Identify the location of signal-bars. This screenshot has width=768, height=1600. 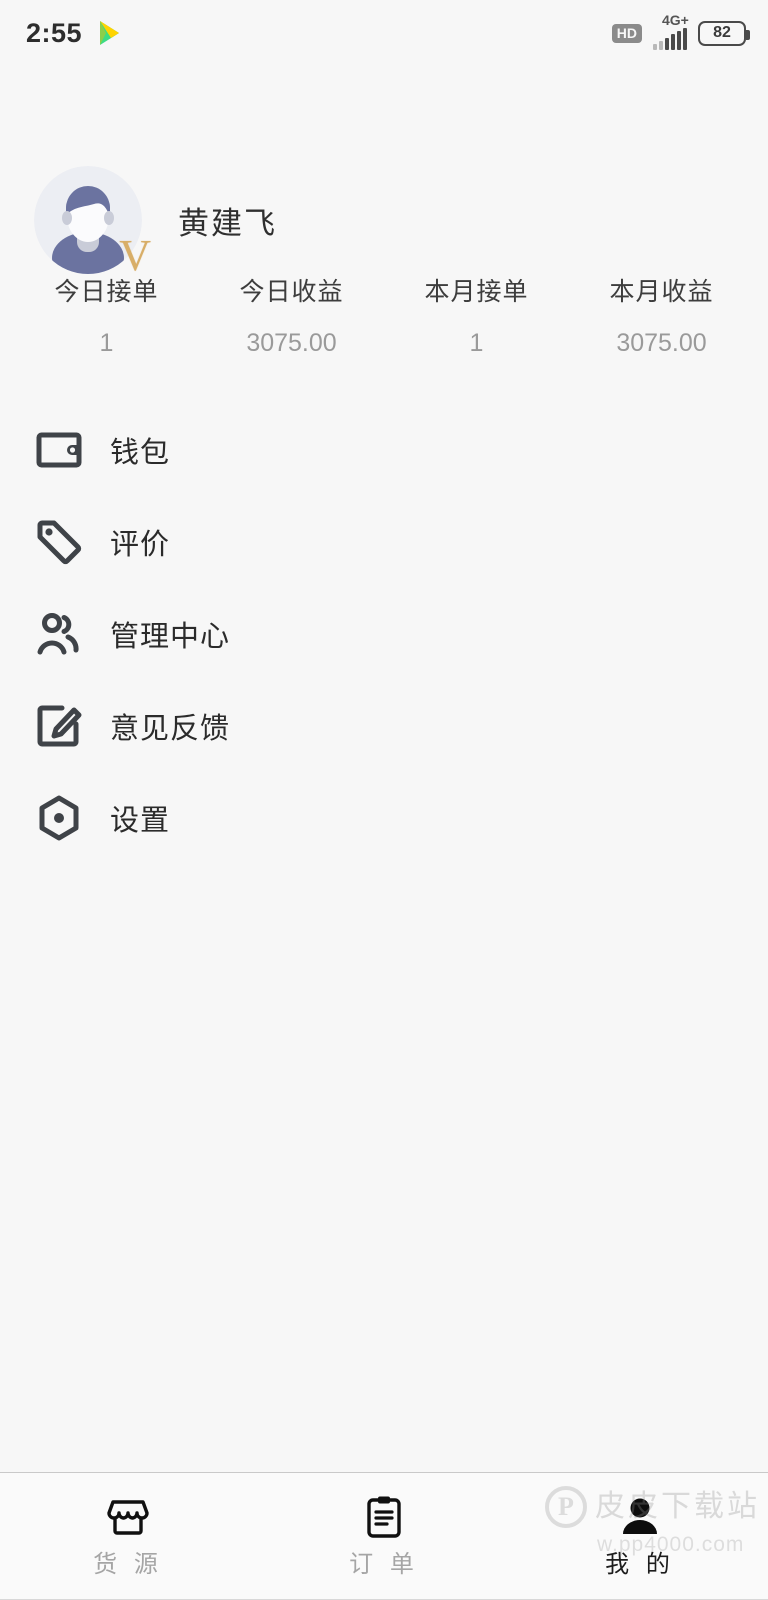
(670, 38).